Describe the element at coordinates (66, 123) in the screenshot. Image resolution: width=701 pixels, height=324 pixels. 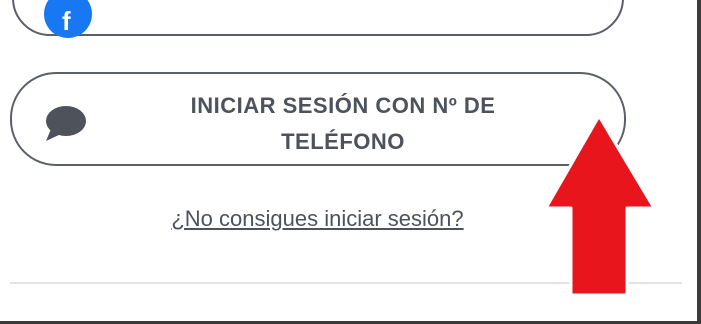
I see `chat-bubble-icon` at that location.